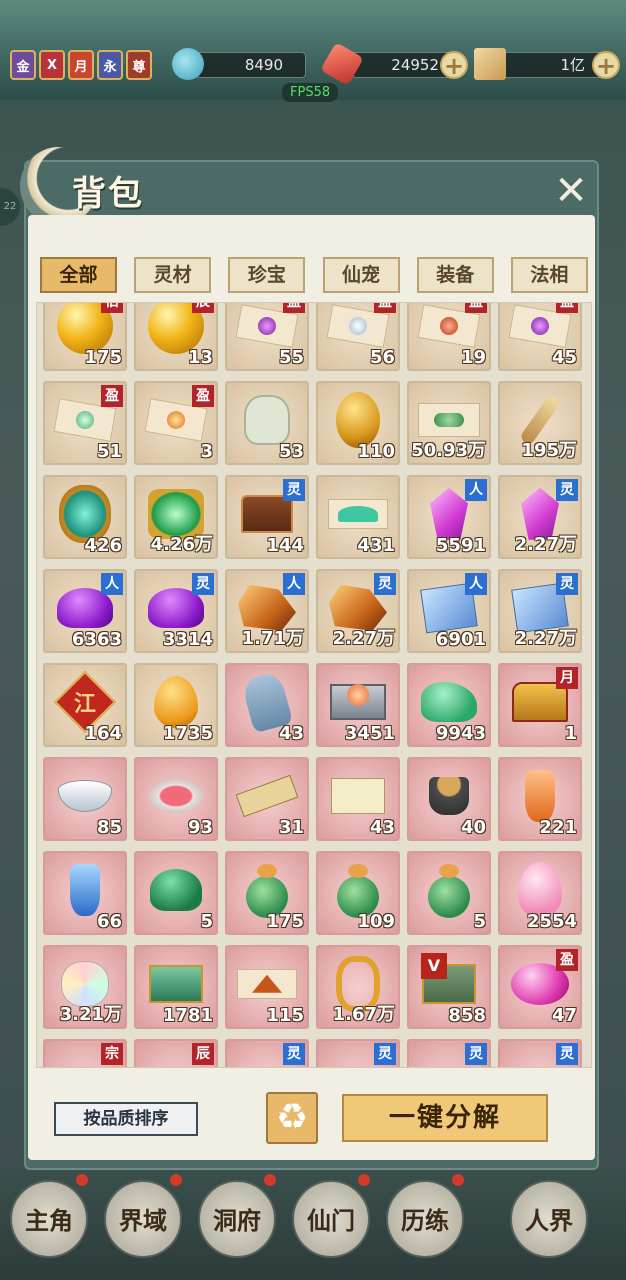  Describe the element at coordinates (176, 705) in the screenshot. I see `inventory-slot: 1735` at that location.